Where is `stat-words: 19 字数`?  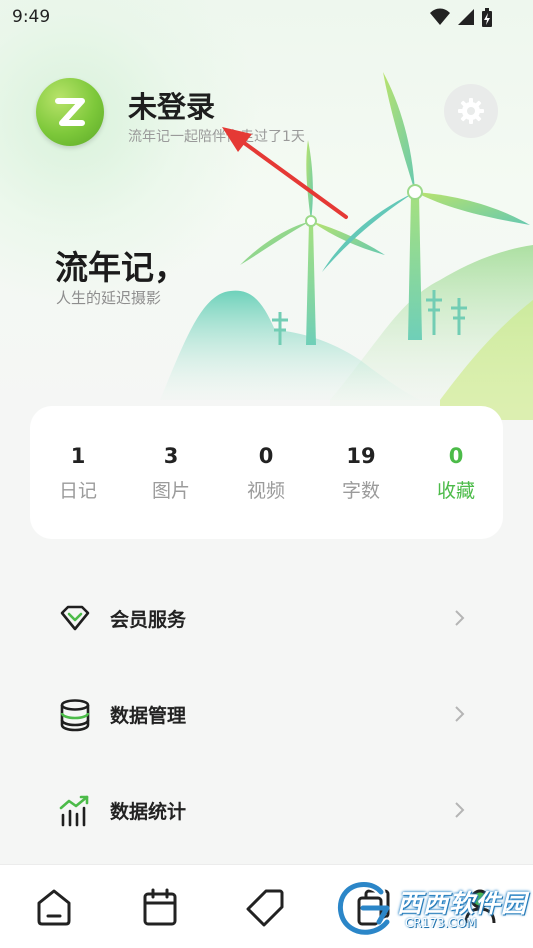 stat-words: 19 字数 is located at coordinates (361, 473).